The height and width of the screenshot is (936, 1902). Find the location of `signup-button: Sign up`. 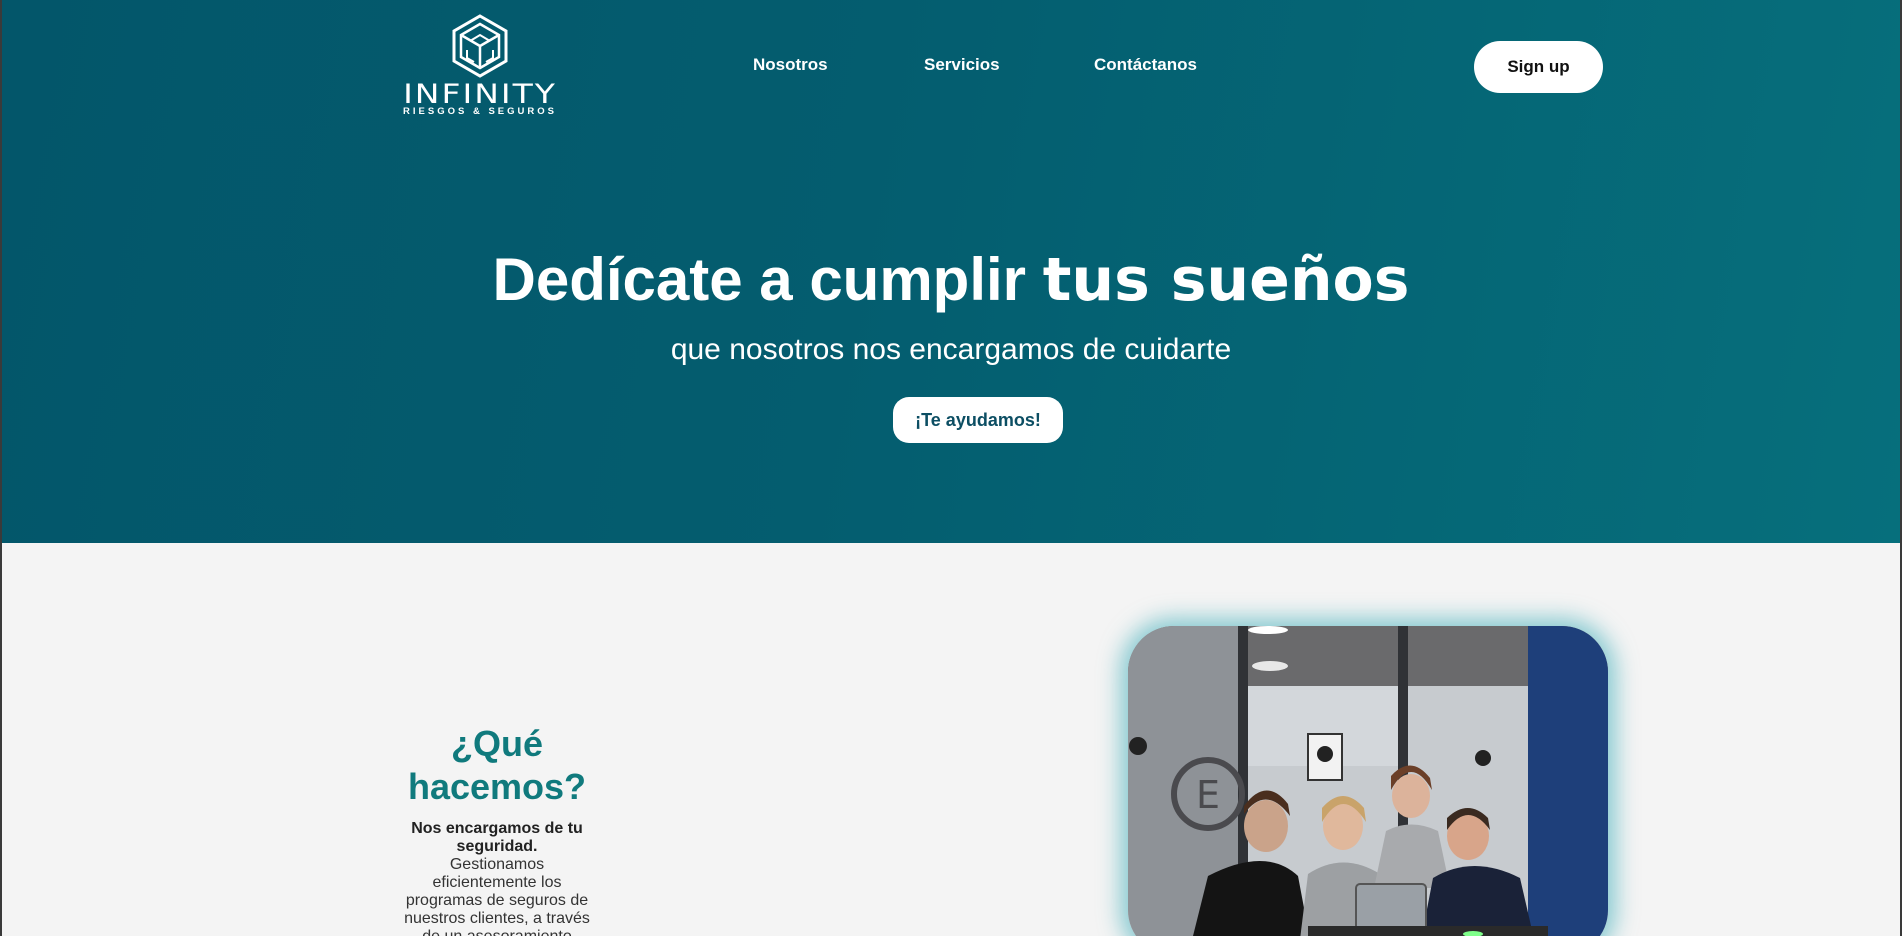

signup-button: Sign up is located at coordinates (1538, 67).